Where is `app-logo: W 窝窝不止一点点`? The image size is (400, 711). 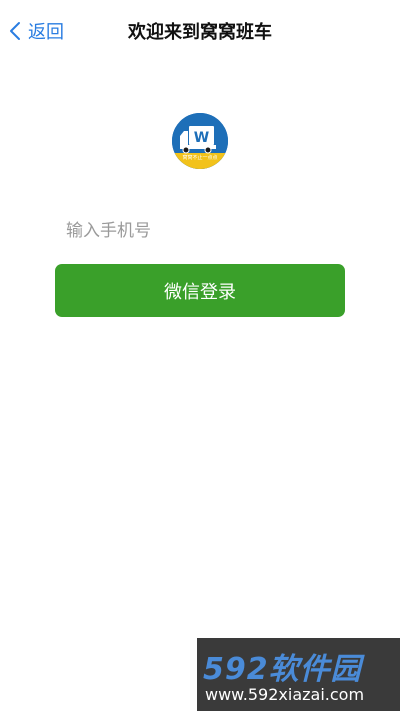
app-logo: W 窝窝不止一点点 is located at coordinates (200, 141).